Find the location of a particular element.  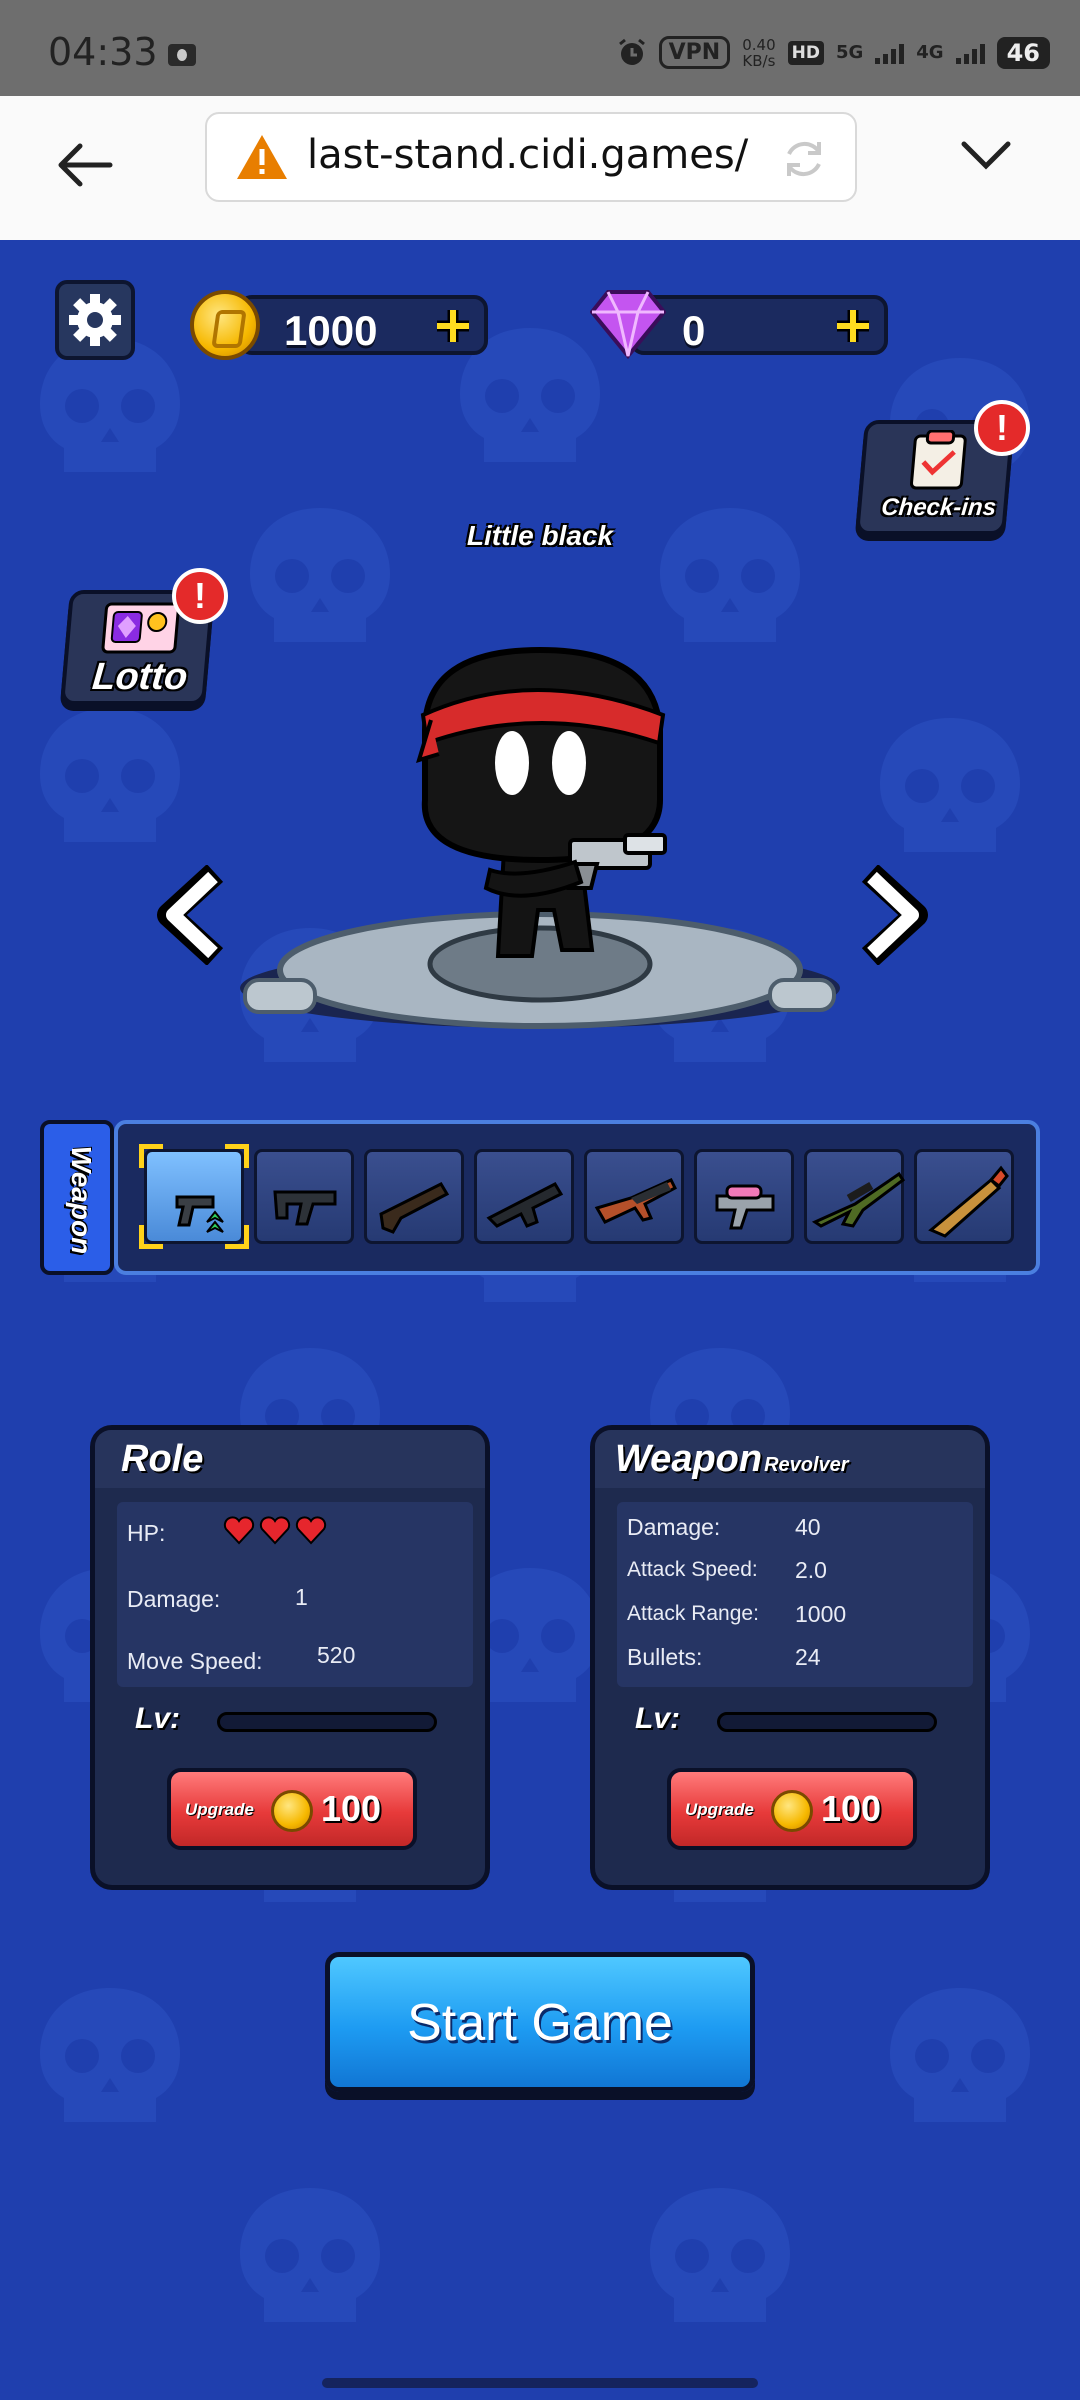

network-speed: 0.40 KB/s is located at coordinates (758, 53).